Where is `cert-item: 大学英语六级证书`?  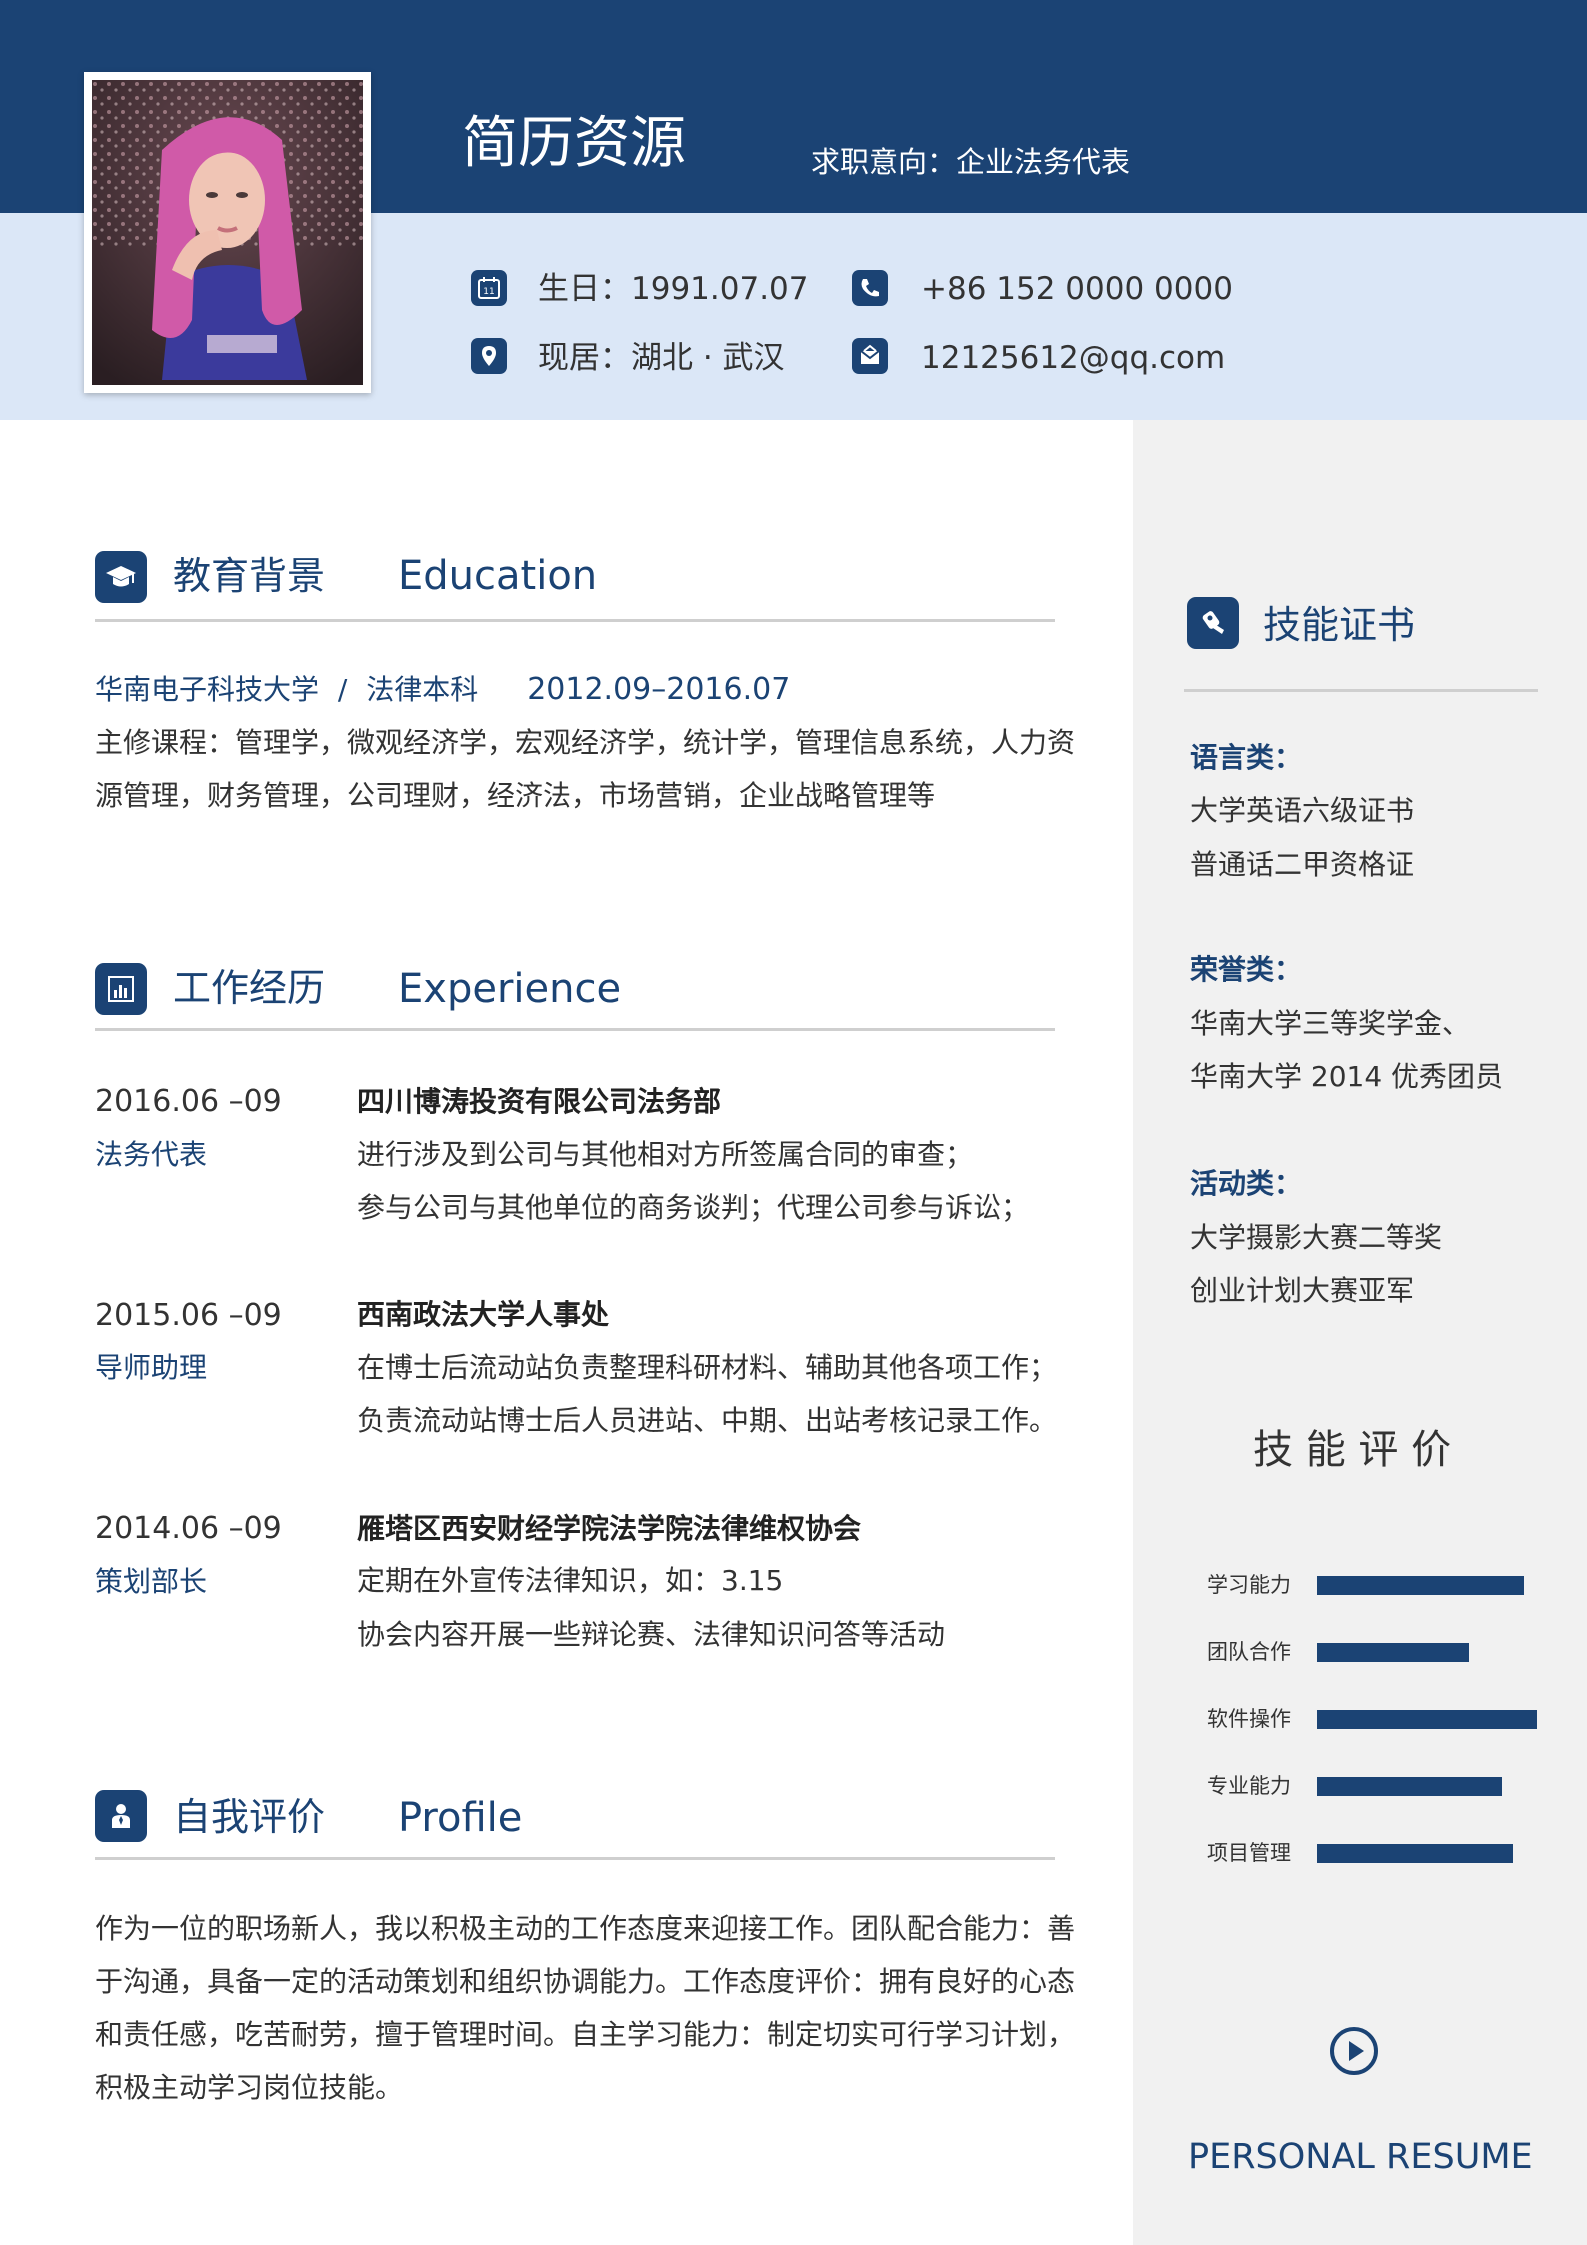
cert-item: 大学英语六级证书 is located at coordinates (1302, 810).